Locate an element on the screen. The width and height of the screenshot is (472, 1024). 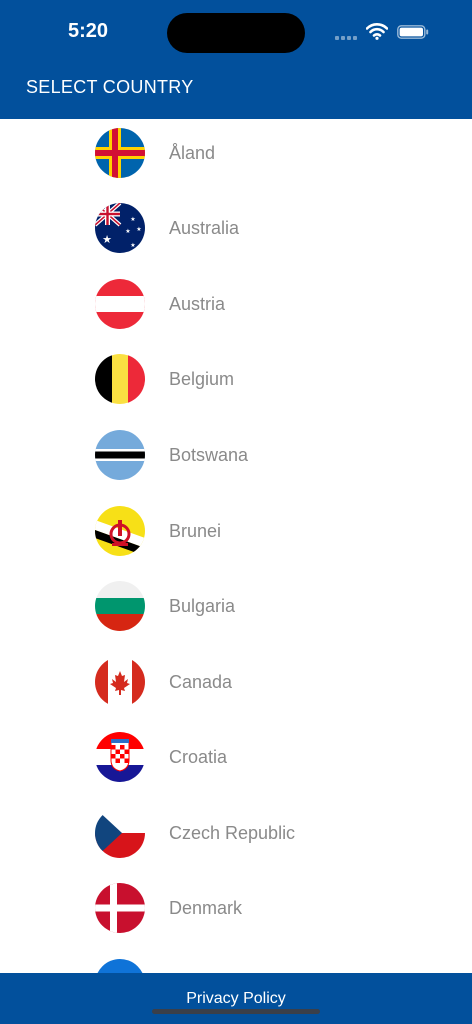
country-row-czech-republic: Czech Republic is located at coordinates (236, 836).